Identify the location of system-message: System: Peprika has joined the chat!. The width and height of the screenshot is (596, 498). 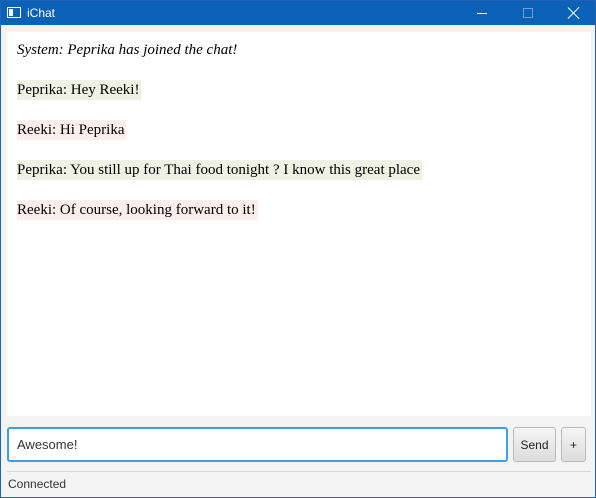
(127, 50).